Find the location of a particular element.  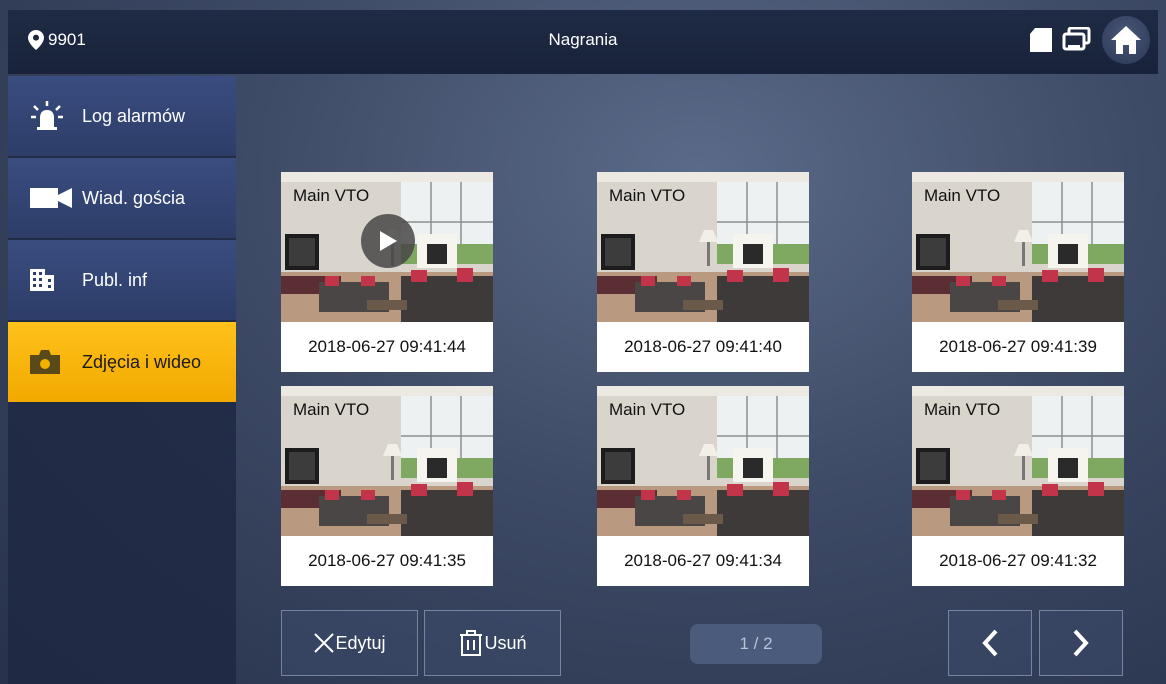

next-page-button is located at coordinates (1081, 643).